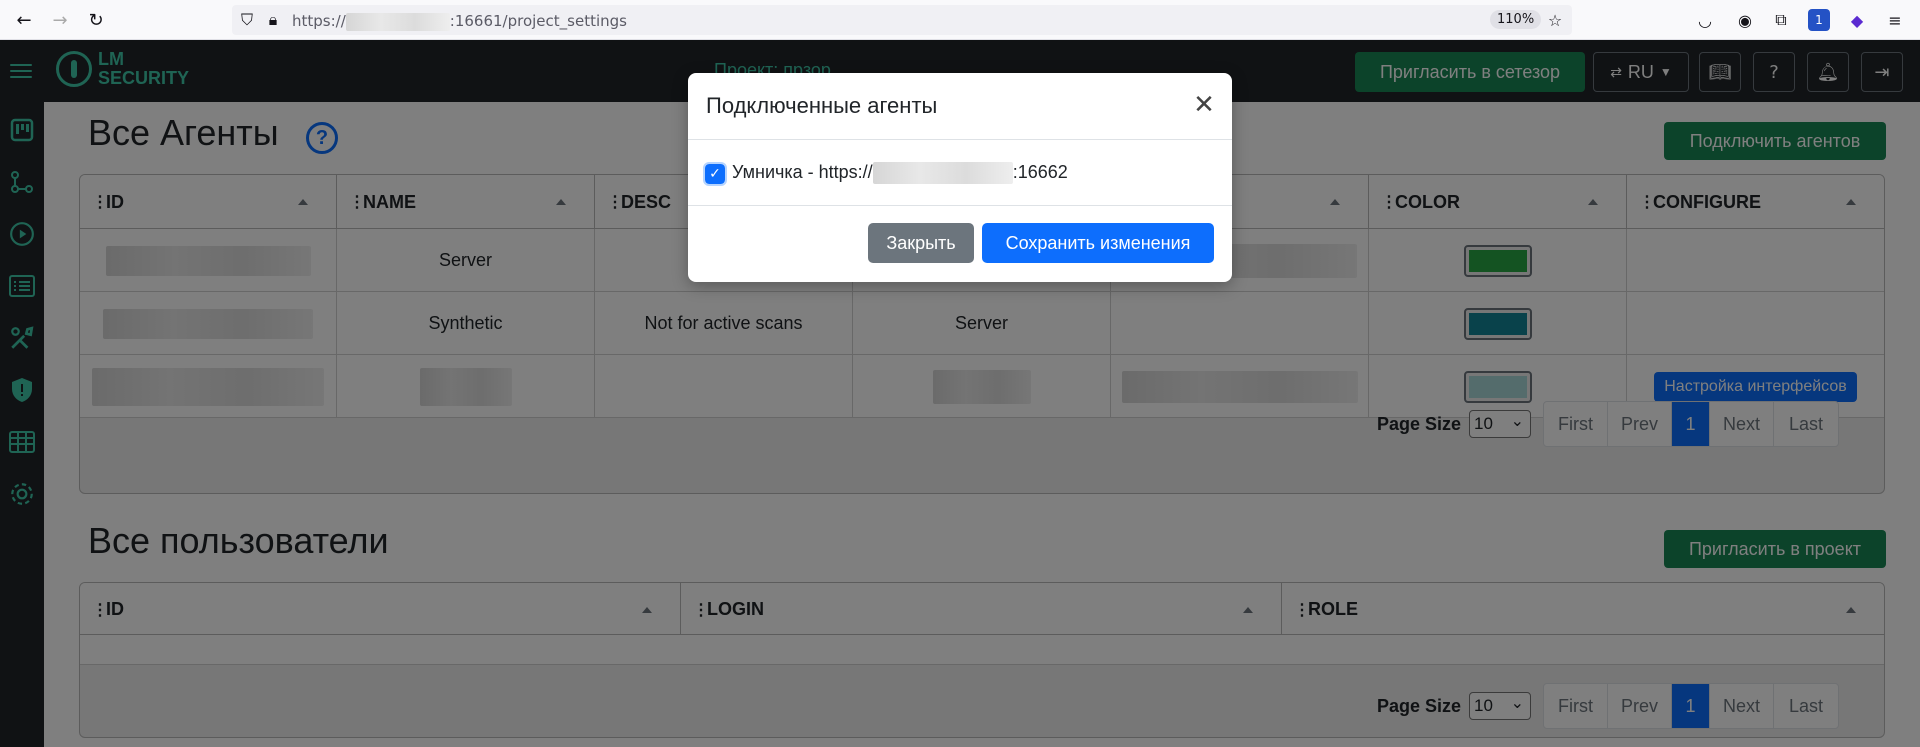  What do you see at coordinates (247, 20) in the screenshot?
I see `shield-outline-icon: ⛉` at bounding box center [247, 20].